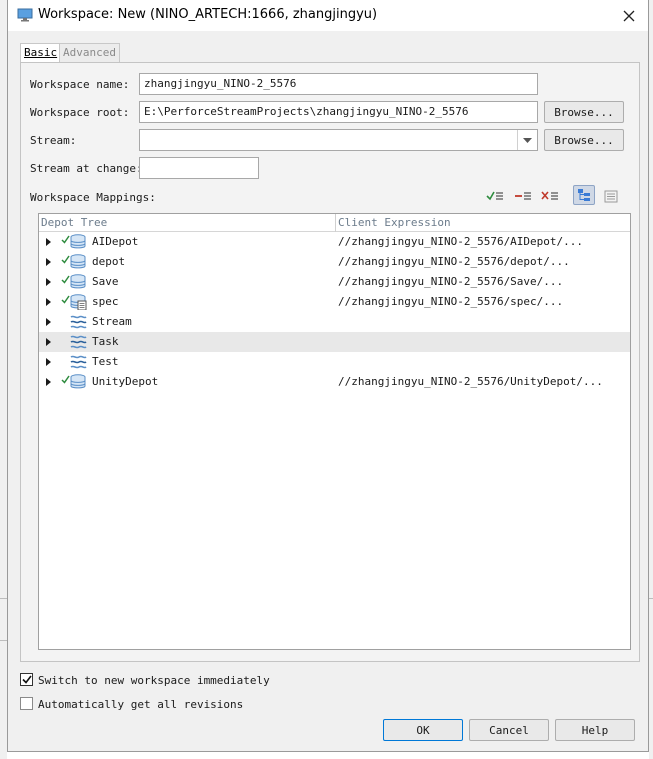  Describe the element at coordinates (220, 83) in the screenshot. I see `workspace-name-value: zhangjingyu_NINO-2_5576` at that location.